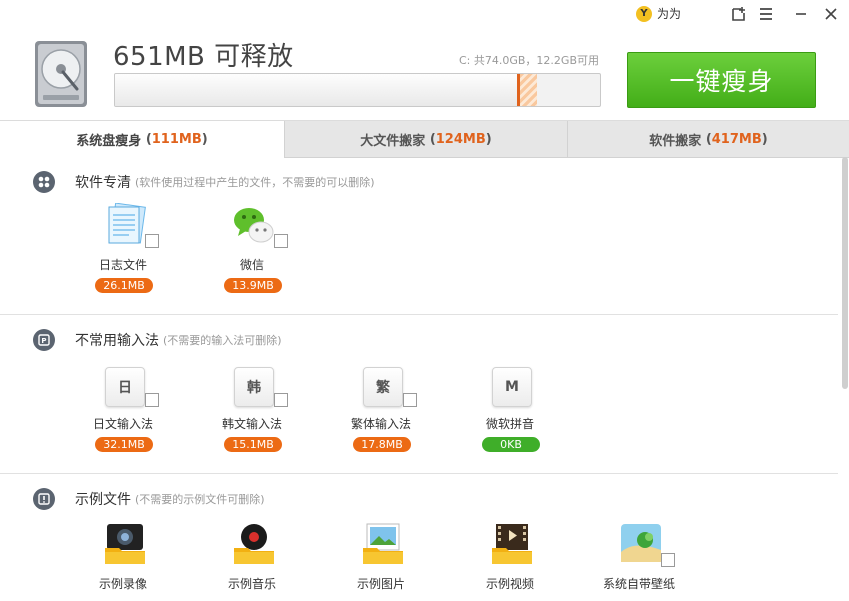  Describe the element at coordinates (251, 584) in the screenshot. I see `item-name: 示例音乐` at that location.